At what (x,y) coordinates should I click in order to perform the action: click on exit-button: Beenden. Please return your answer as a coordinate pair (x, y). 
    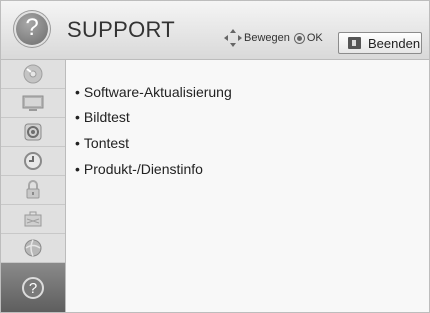
    Looking at the image, I should click on (380, 43).